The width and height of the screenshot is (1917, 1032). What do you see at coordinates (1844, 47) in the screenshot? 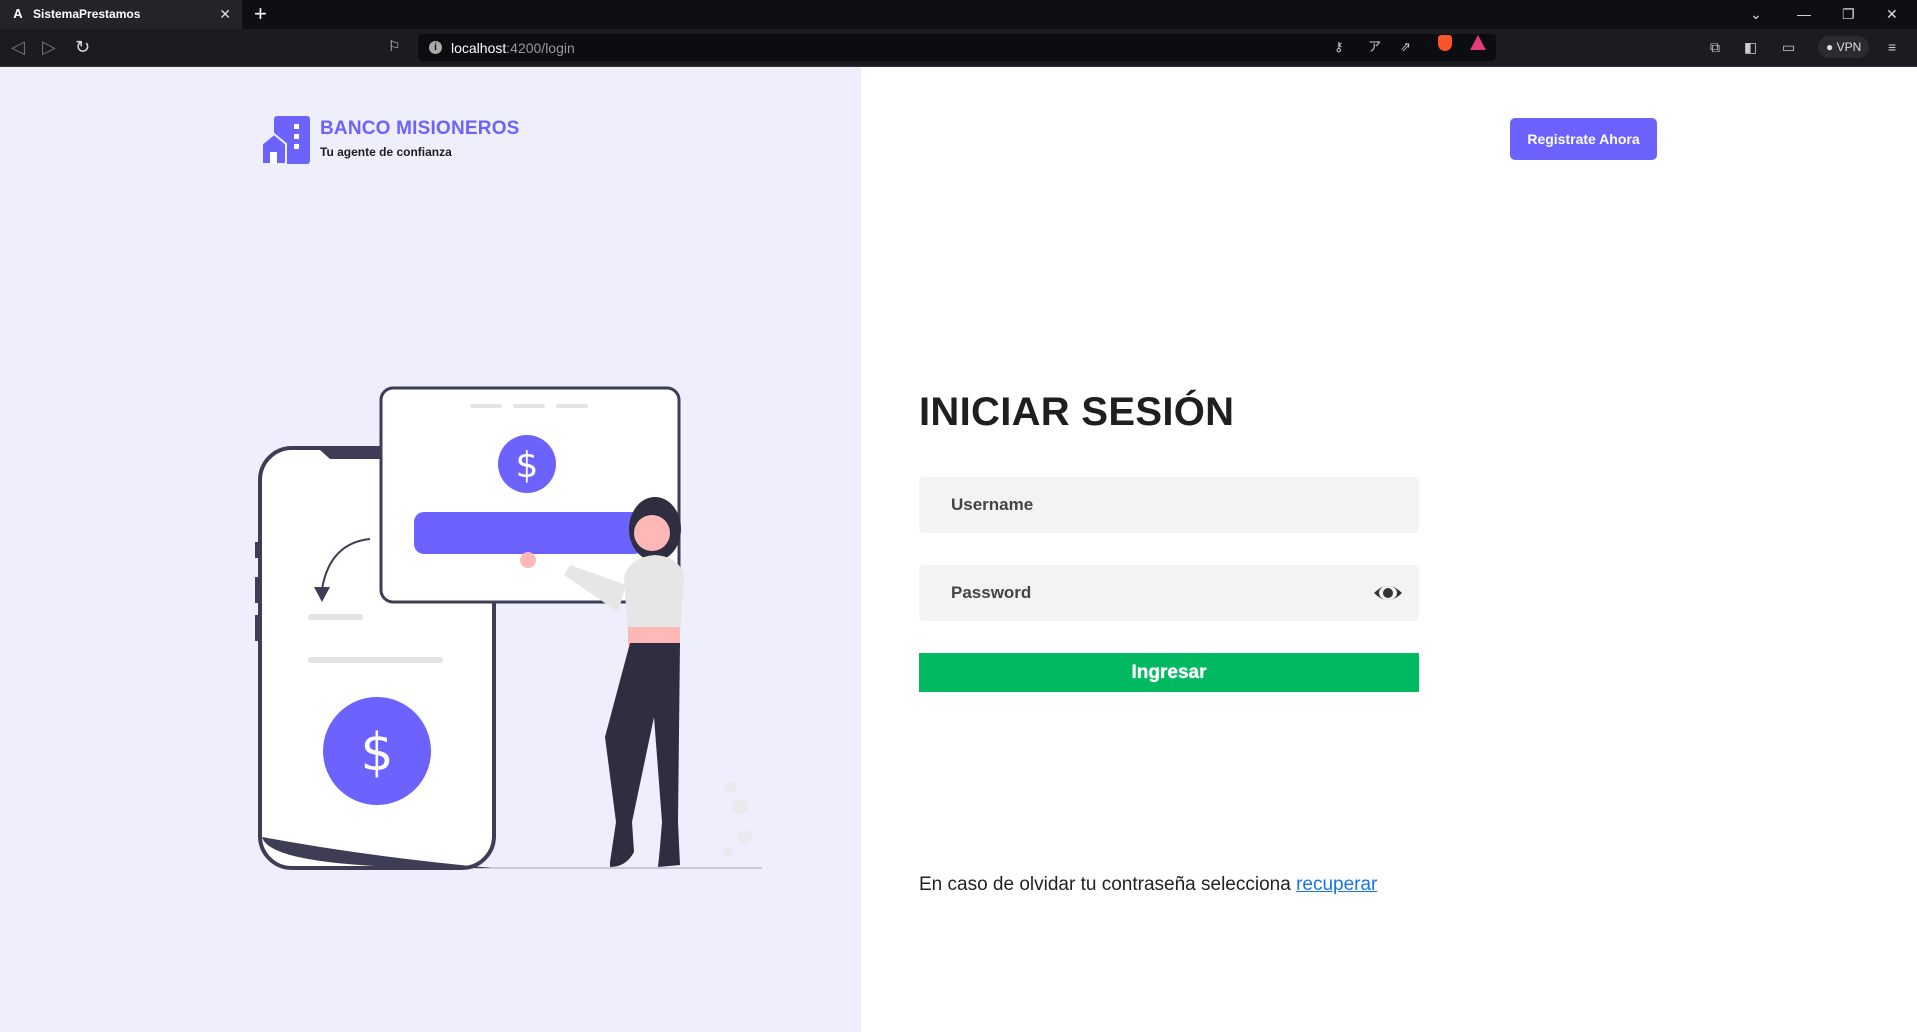
I see `vpn-button: ● VPN` at bounding box center [1844, 47].